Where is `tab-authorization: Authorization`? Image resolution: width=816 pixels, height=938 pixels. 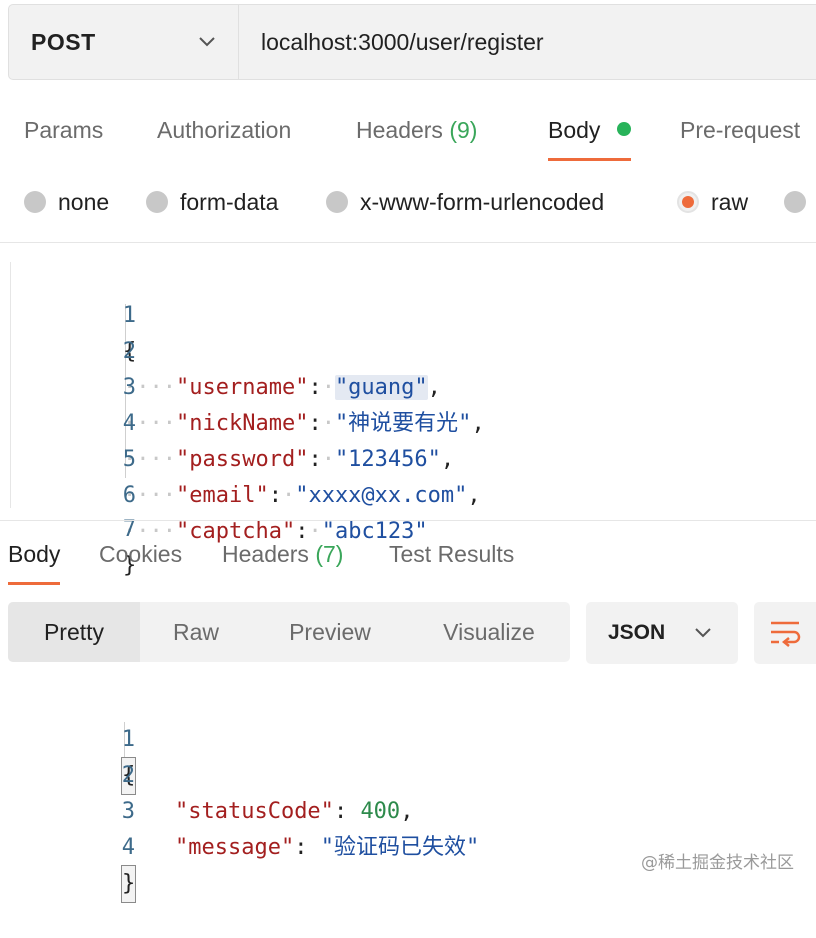
tab-authorization: Authorization is located at coordinates (224, 133).